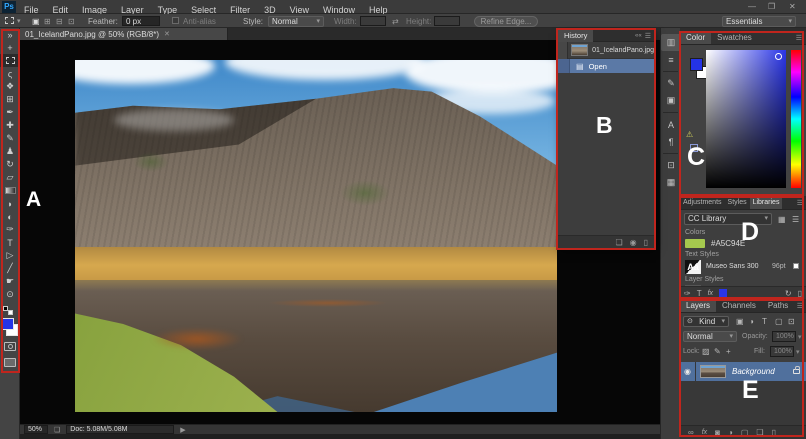  What do you see at coordinates (57, 430) in the screenshot?
I see `status-page-icon: ❏` at bounding box center [57, 430].